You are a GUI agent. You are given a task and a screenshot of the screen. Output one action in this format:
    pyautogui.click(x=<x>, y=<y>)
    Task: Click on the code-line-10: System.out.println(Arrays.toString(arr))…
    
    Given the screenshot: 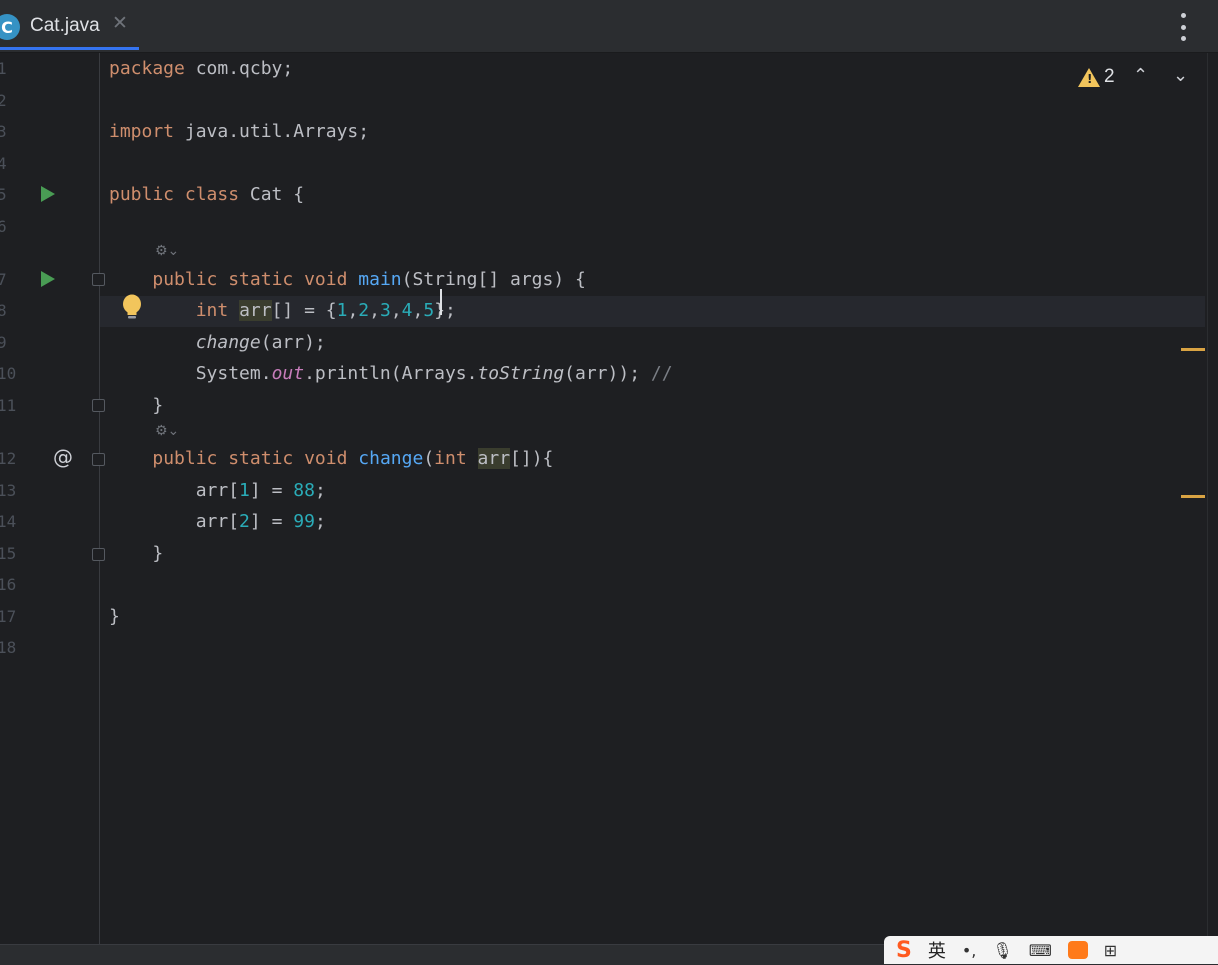 What is the action you would take?
    pyautogui.click(x=391, y=373)
    